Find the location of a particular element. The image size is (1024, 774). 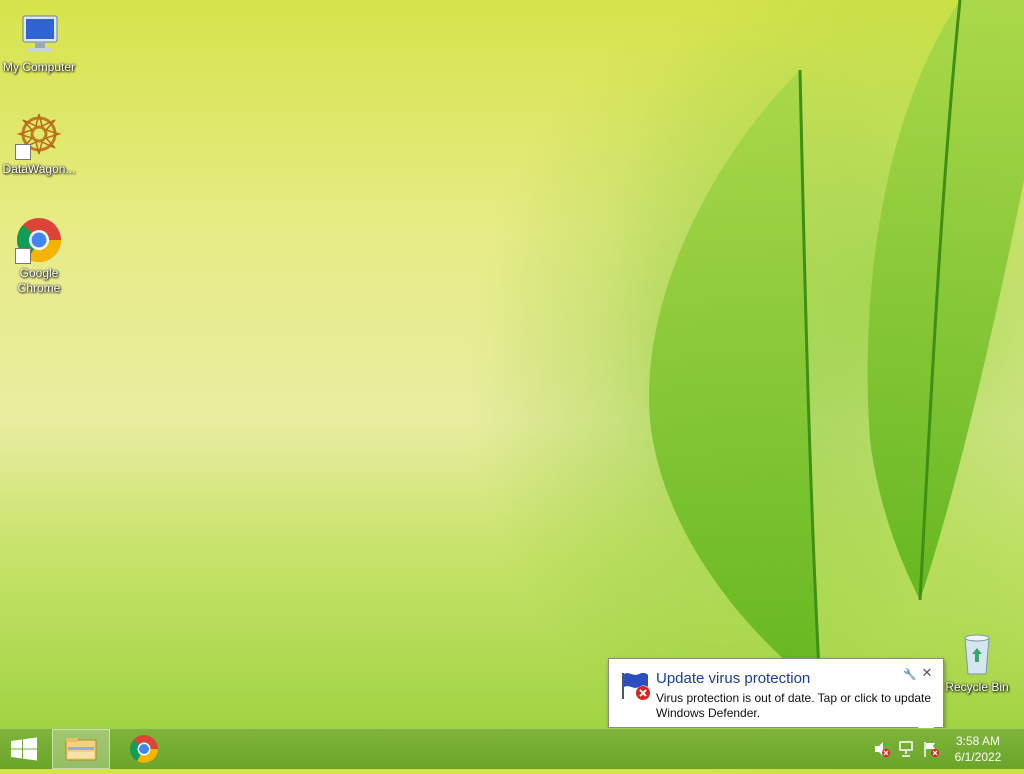

defender-warning-icon is located at coordinates (636, 686).